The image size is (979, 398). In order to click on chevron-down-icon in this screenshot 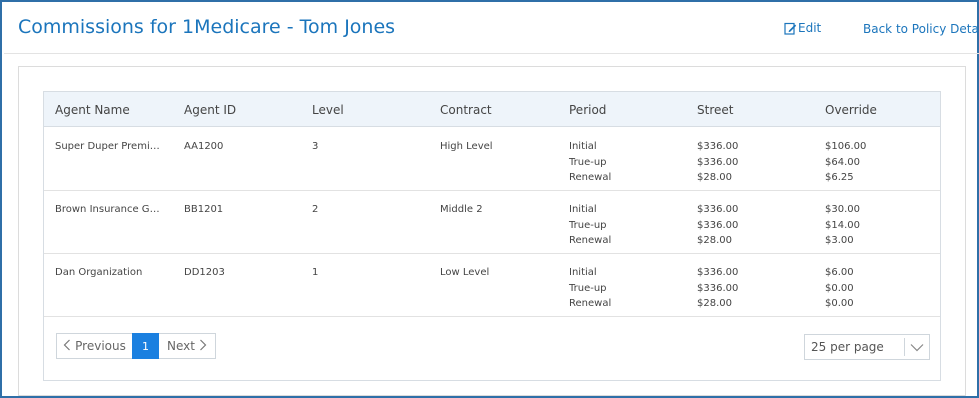, I will do `click(917, 347)`.